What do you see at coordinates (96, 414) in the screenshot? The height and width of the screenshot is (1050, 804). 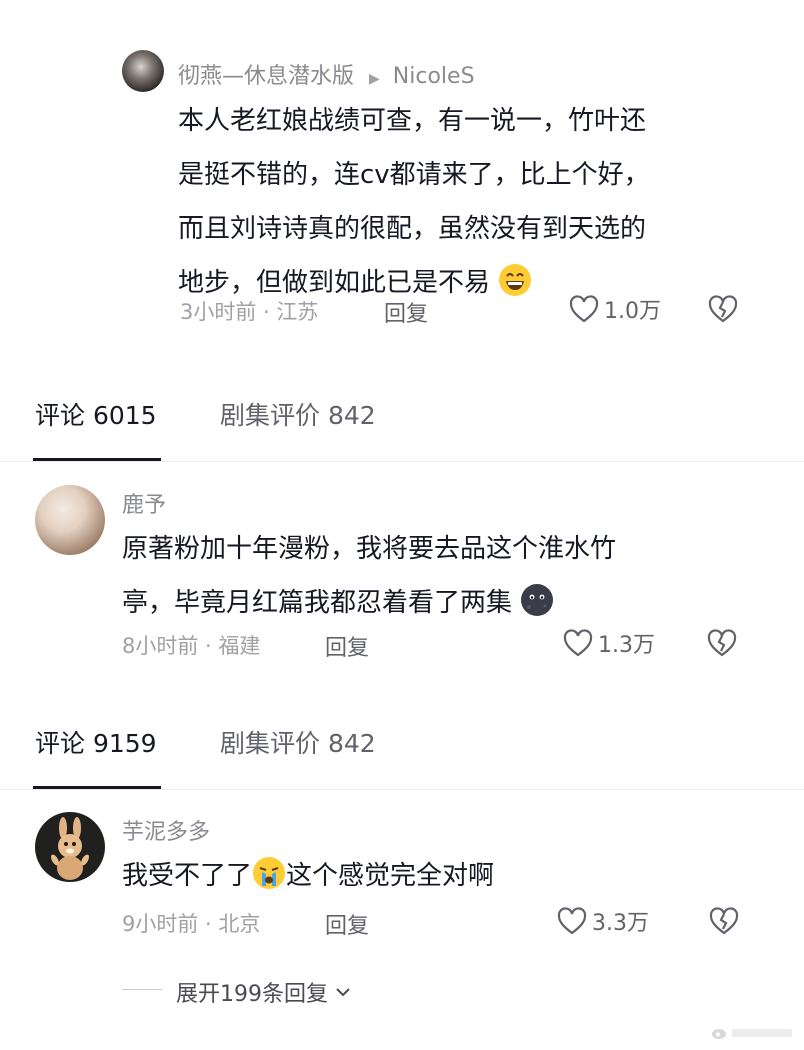 I see `tab-comments: 评论 6015` at bounding box center [96, 414].